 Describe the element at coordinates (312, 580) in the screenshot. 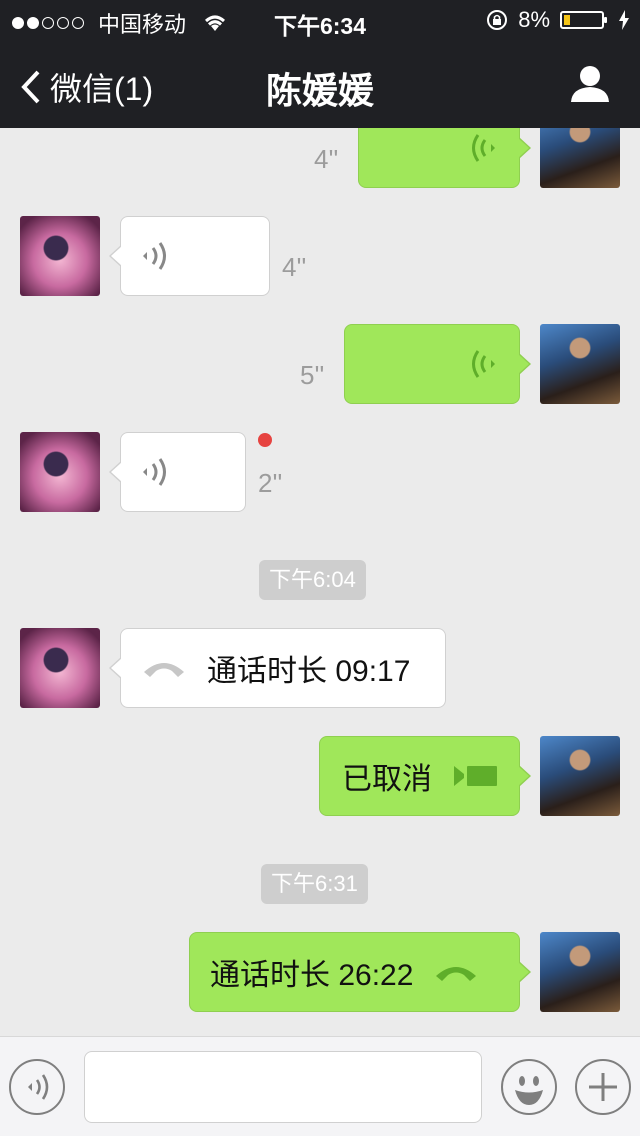

I see `timestamp: 下午6:04` at that location.